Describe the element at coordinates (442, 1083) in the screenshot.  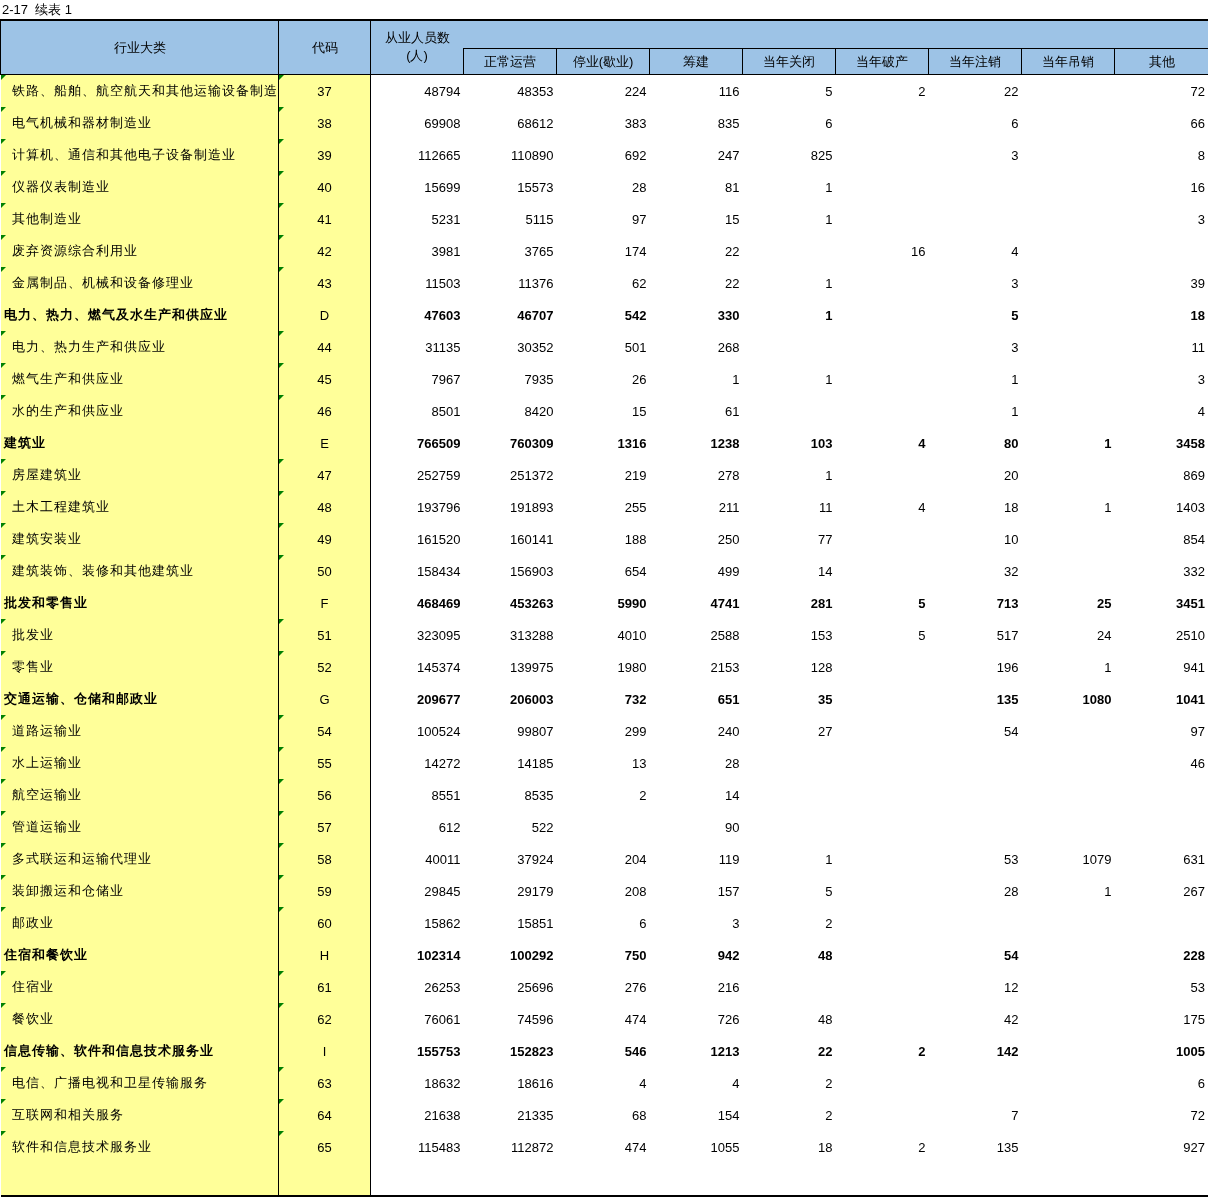
I see `table-cell: 18632` at that location.